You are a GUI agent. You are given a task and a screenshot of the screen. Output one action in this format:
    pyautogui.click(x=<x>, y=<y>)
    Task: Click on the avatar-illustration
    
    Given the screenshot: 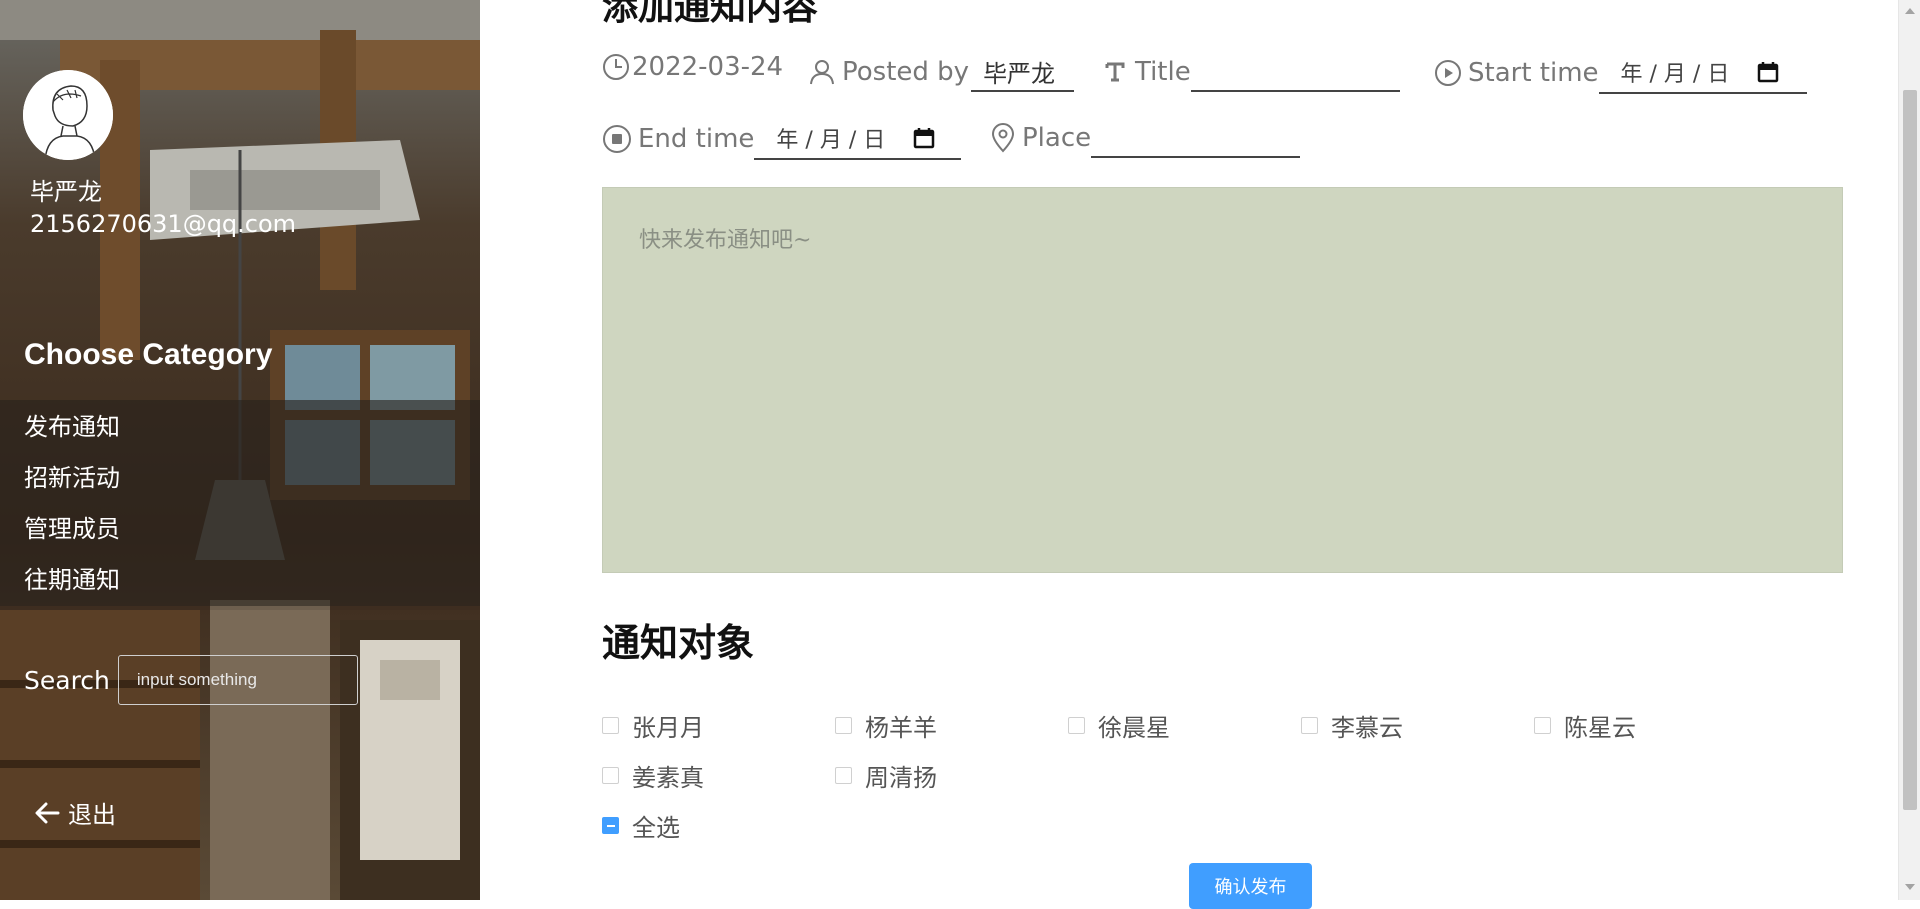 What is the action you would take?
    pyautogui.click(x=68, y=115)
    